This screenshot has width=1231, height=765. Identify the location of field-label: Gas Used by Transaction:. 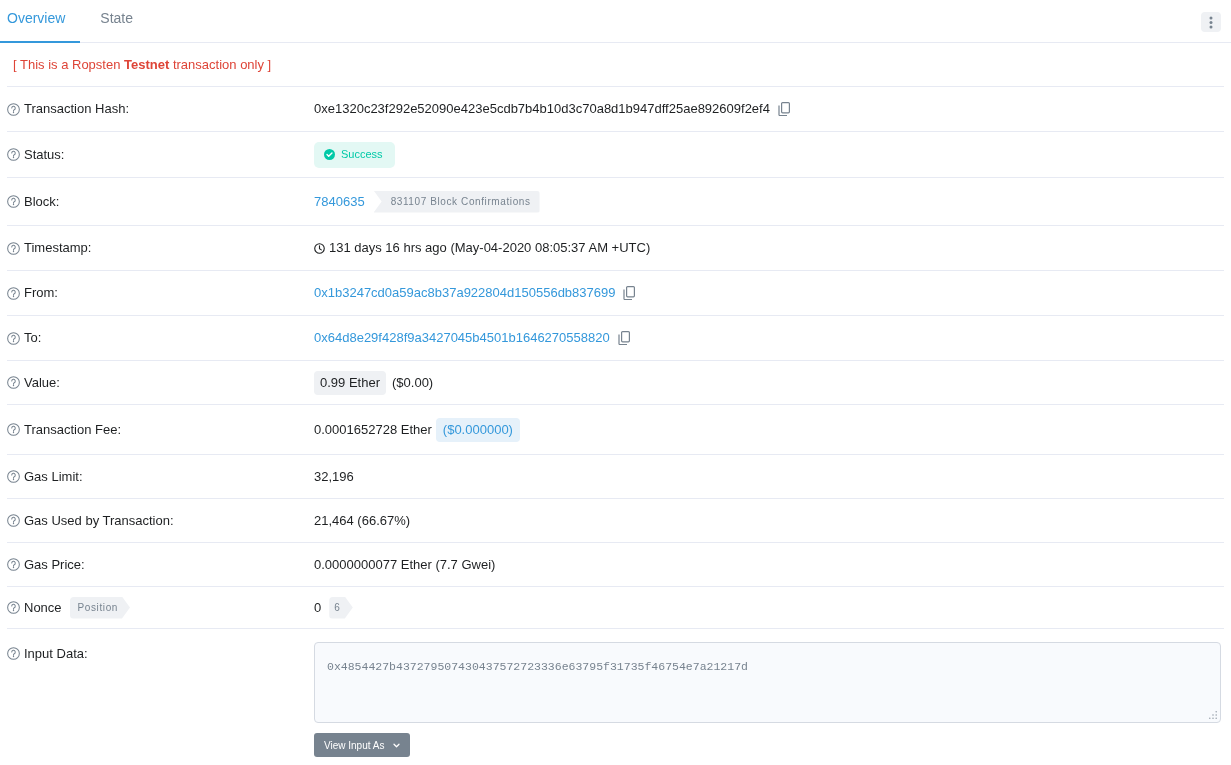
(99, 520).